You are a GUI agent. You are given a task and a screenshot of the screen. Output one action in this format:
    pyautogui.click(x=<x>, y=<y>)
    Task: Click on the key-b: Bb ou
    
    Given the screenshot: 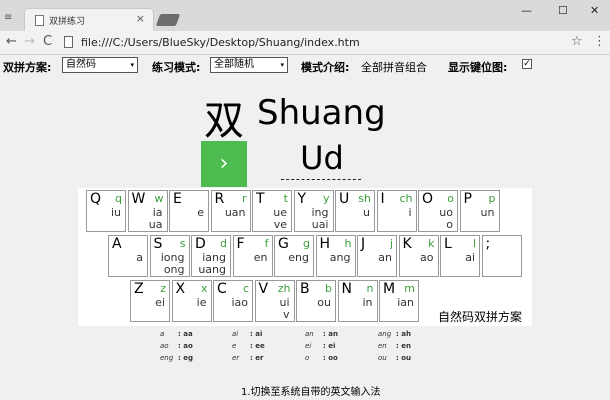 What is the action you would take?
    pyautogui.click(x=316, y=301)
    